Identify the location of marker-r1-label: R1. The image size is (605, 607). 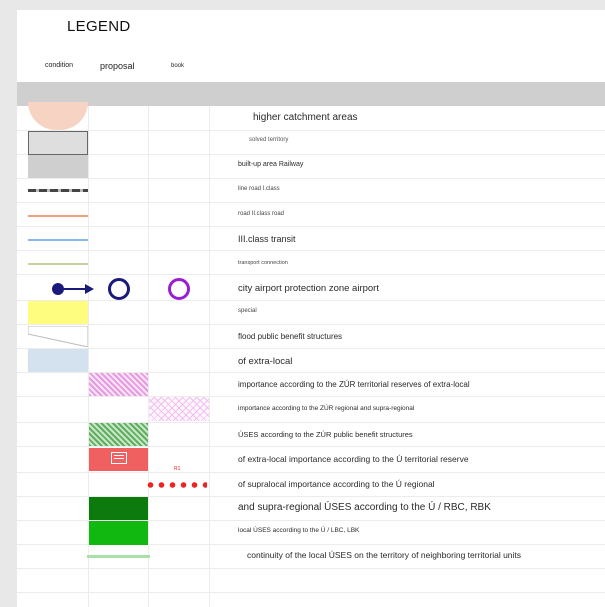
(177, 469).